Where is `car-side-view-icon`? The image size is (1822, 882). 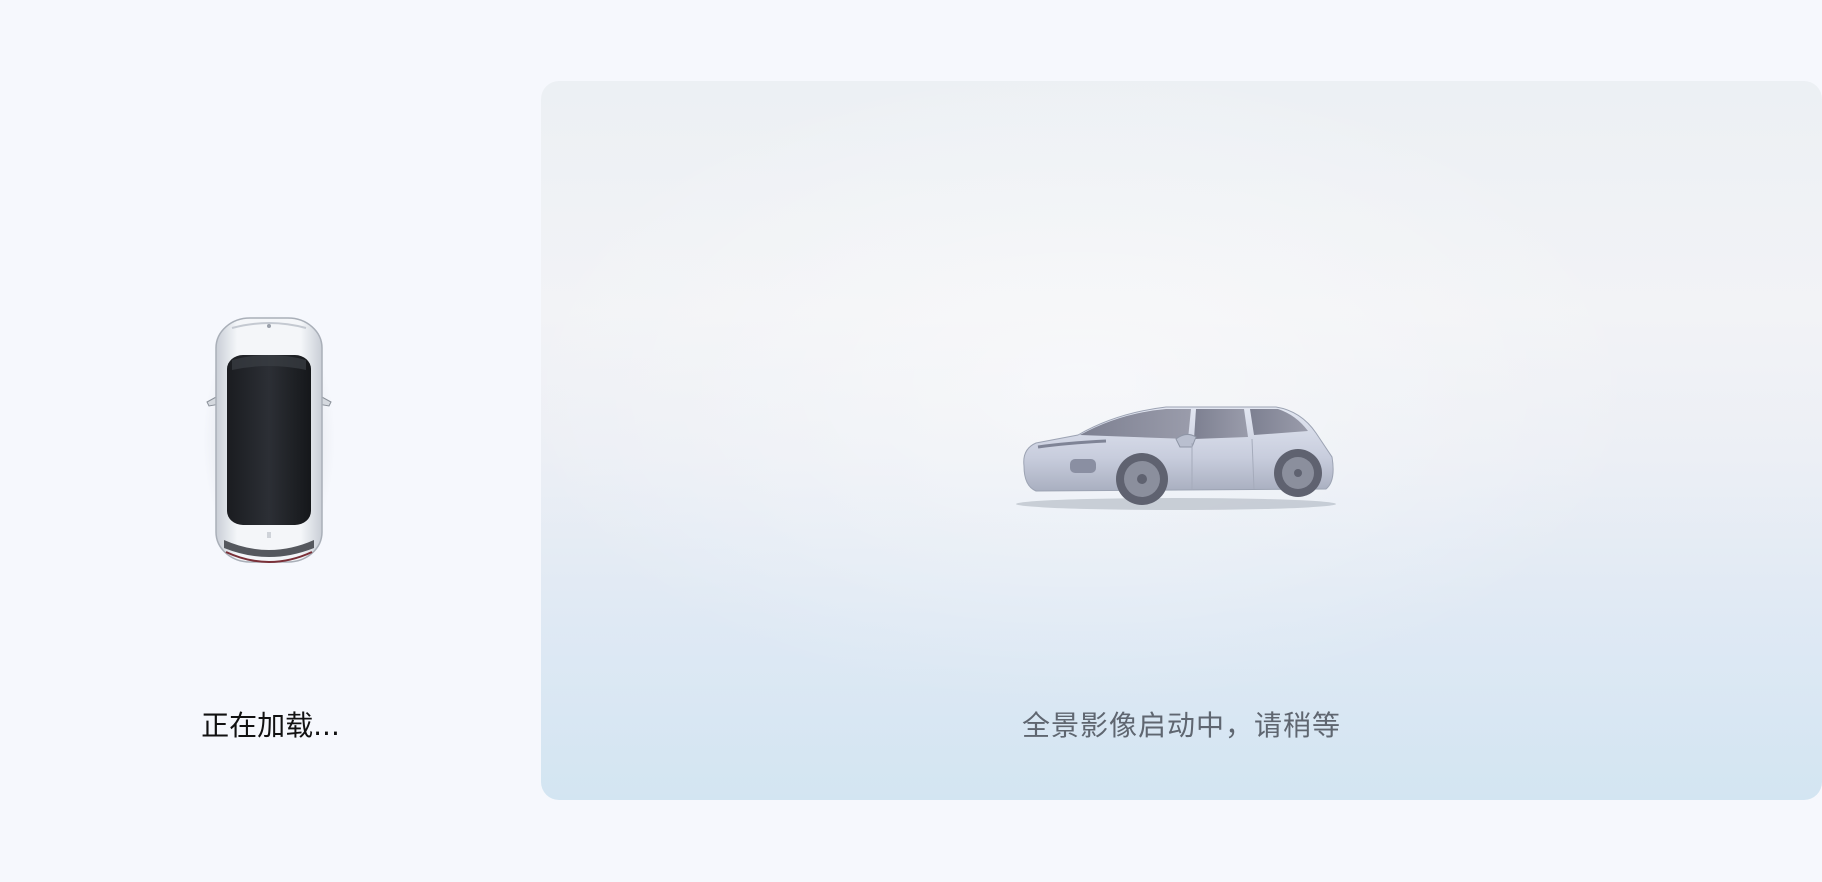
car-side-view-icon is located at coordinates (1176, 458).